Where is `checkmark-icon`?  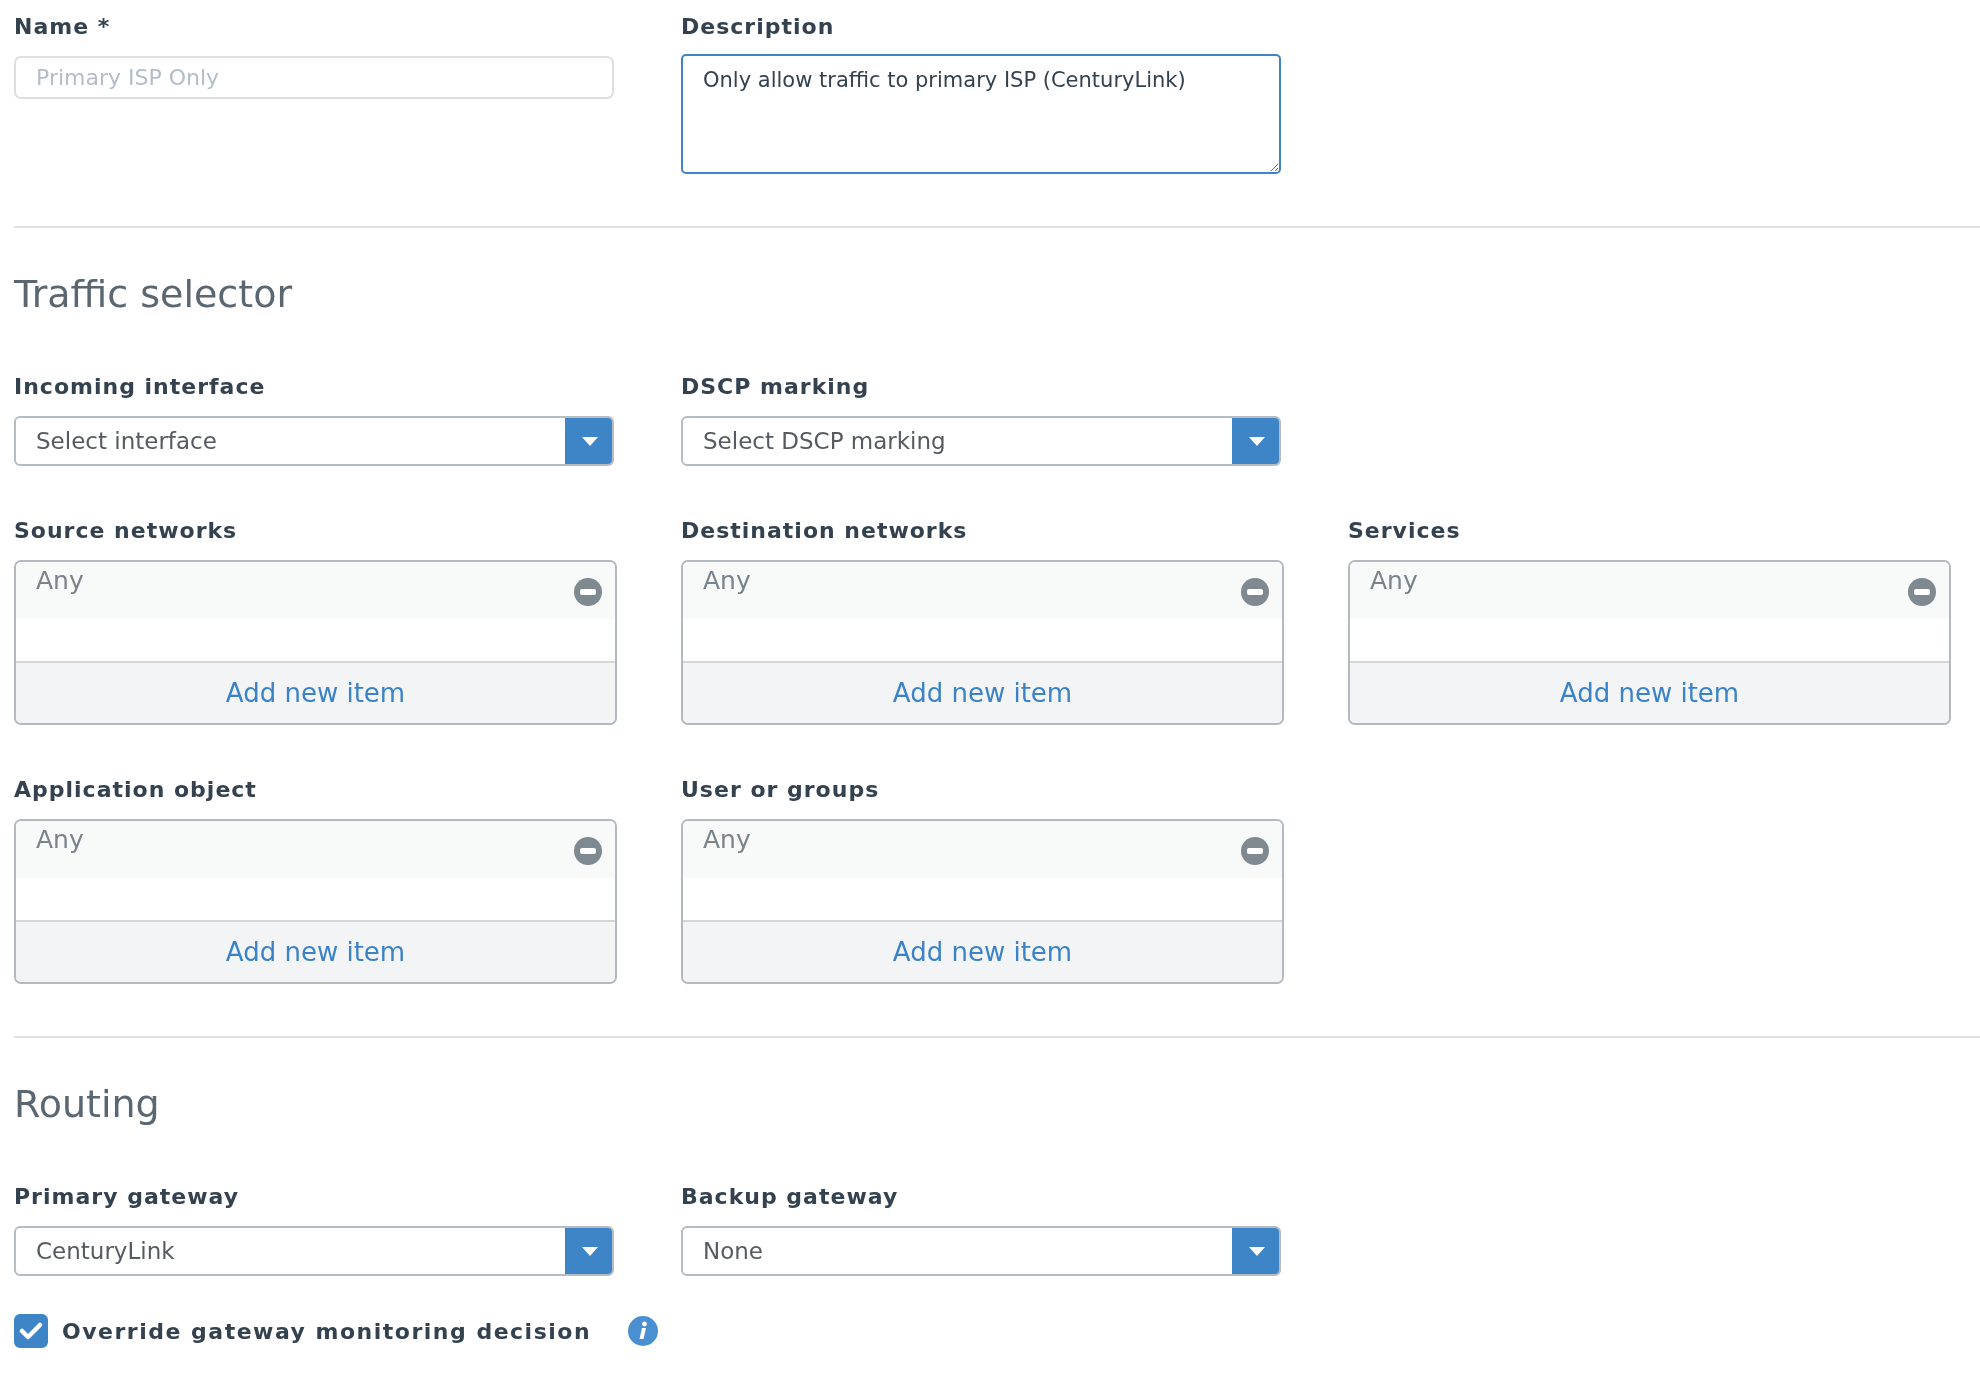 checkmark-icon is located at coordinates (31, 1331).